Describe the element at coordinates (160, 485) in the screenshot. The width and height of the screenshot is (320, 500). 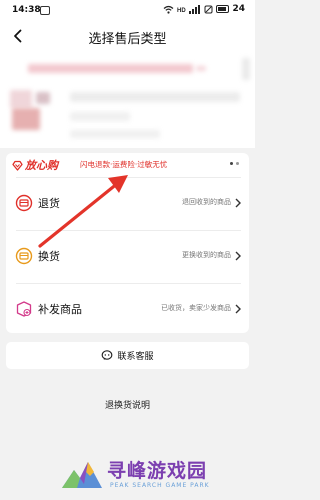
I see `watermark-subtitle: PEAK SEARCH GAME PARK` at that location.